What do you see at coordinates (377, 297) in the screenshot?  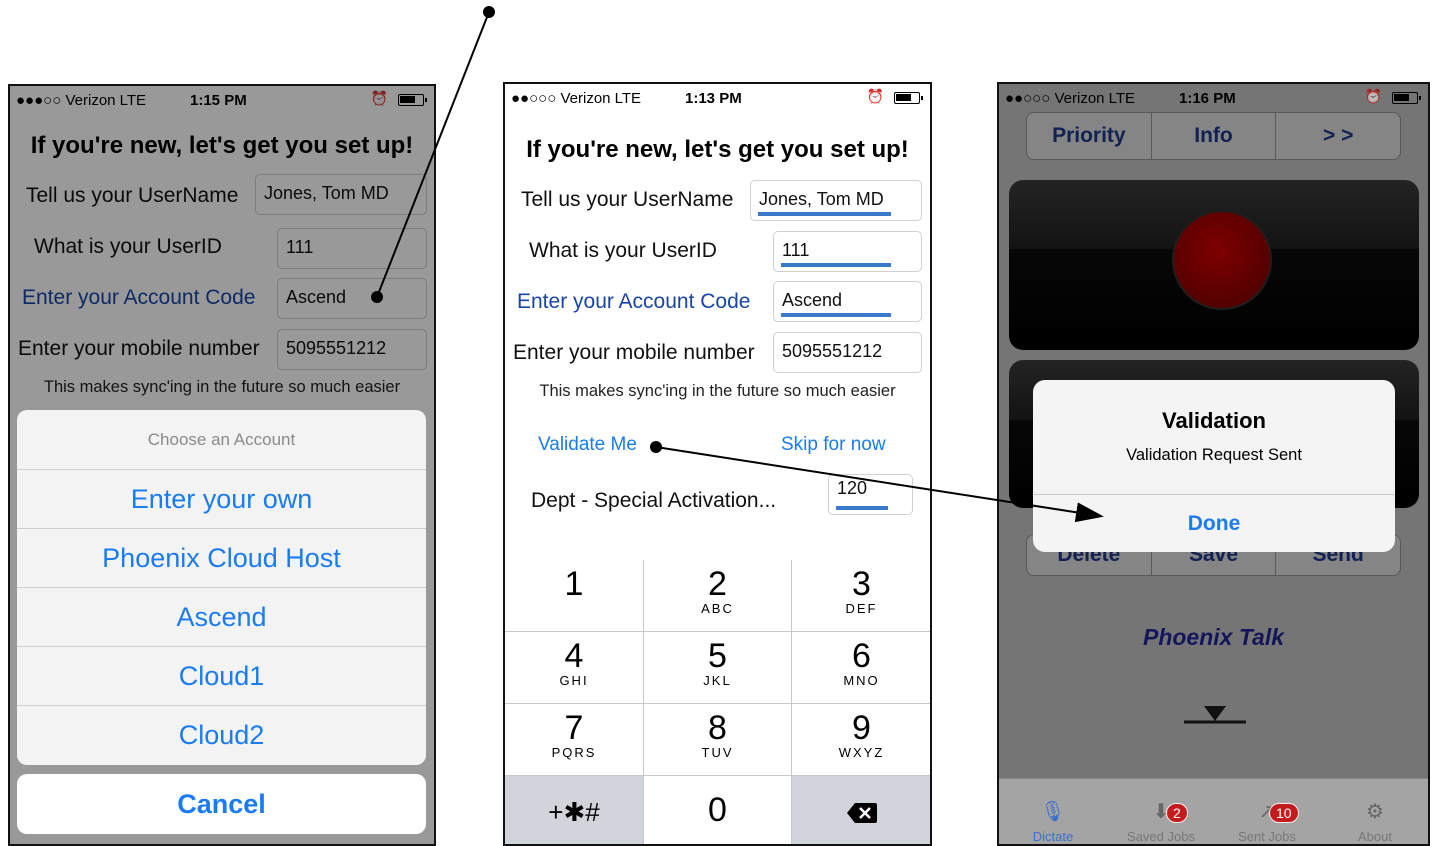 I see `annotation-dot-account` at bounding box center [377, 297].